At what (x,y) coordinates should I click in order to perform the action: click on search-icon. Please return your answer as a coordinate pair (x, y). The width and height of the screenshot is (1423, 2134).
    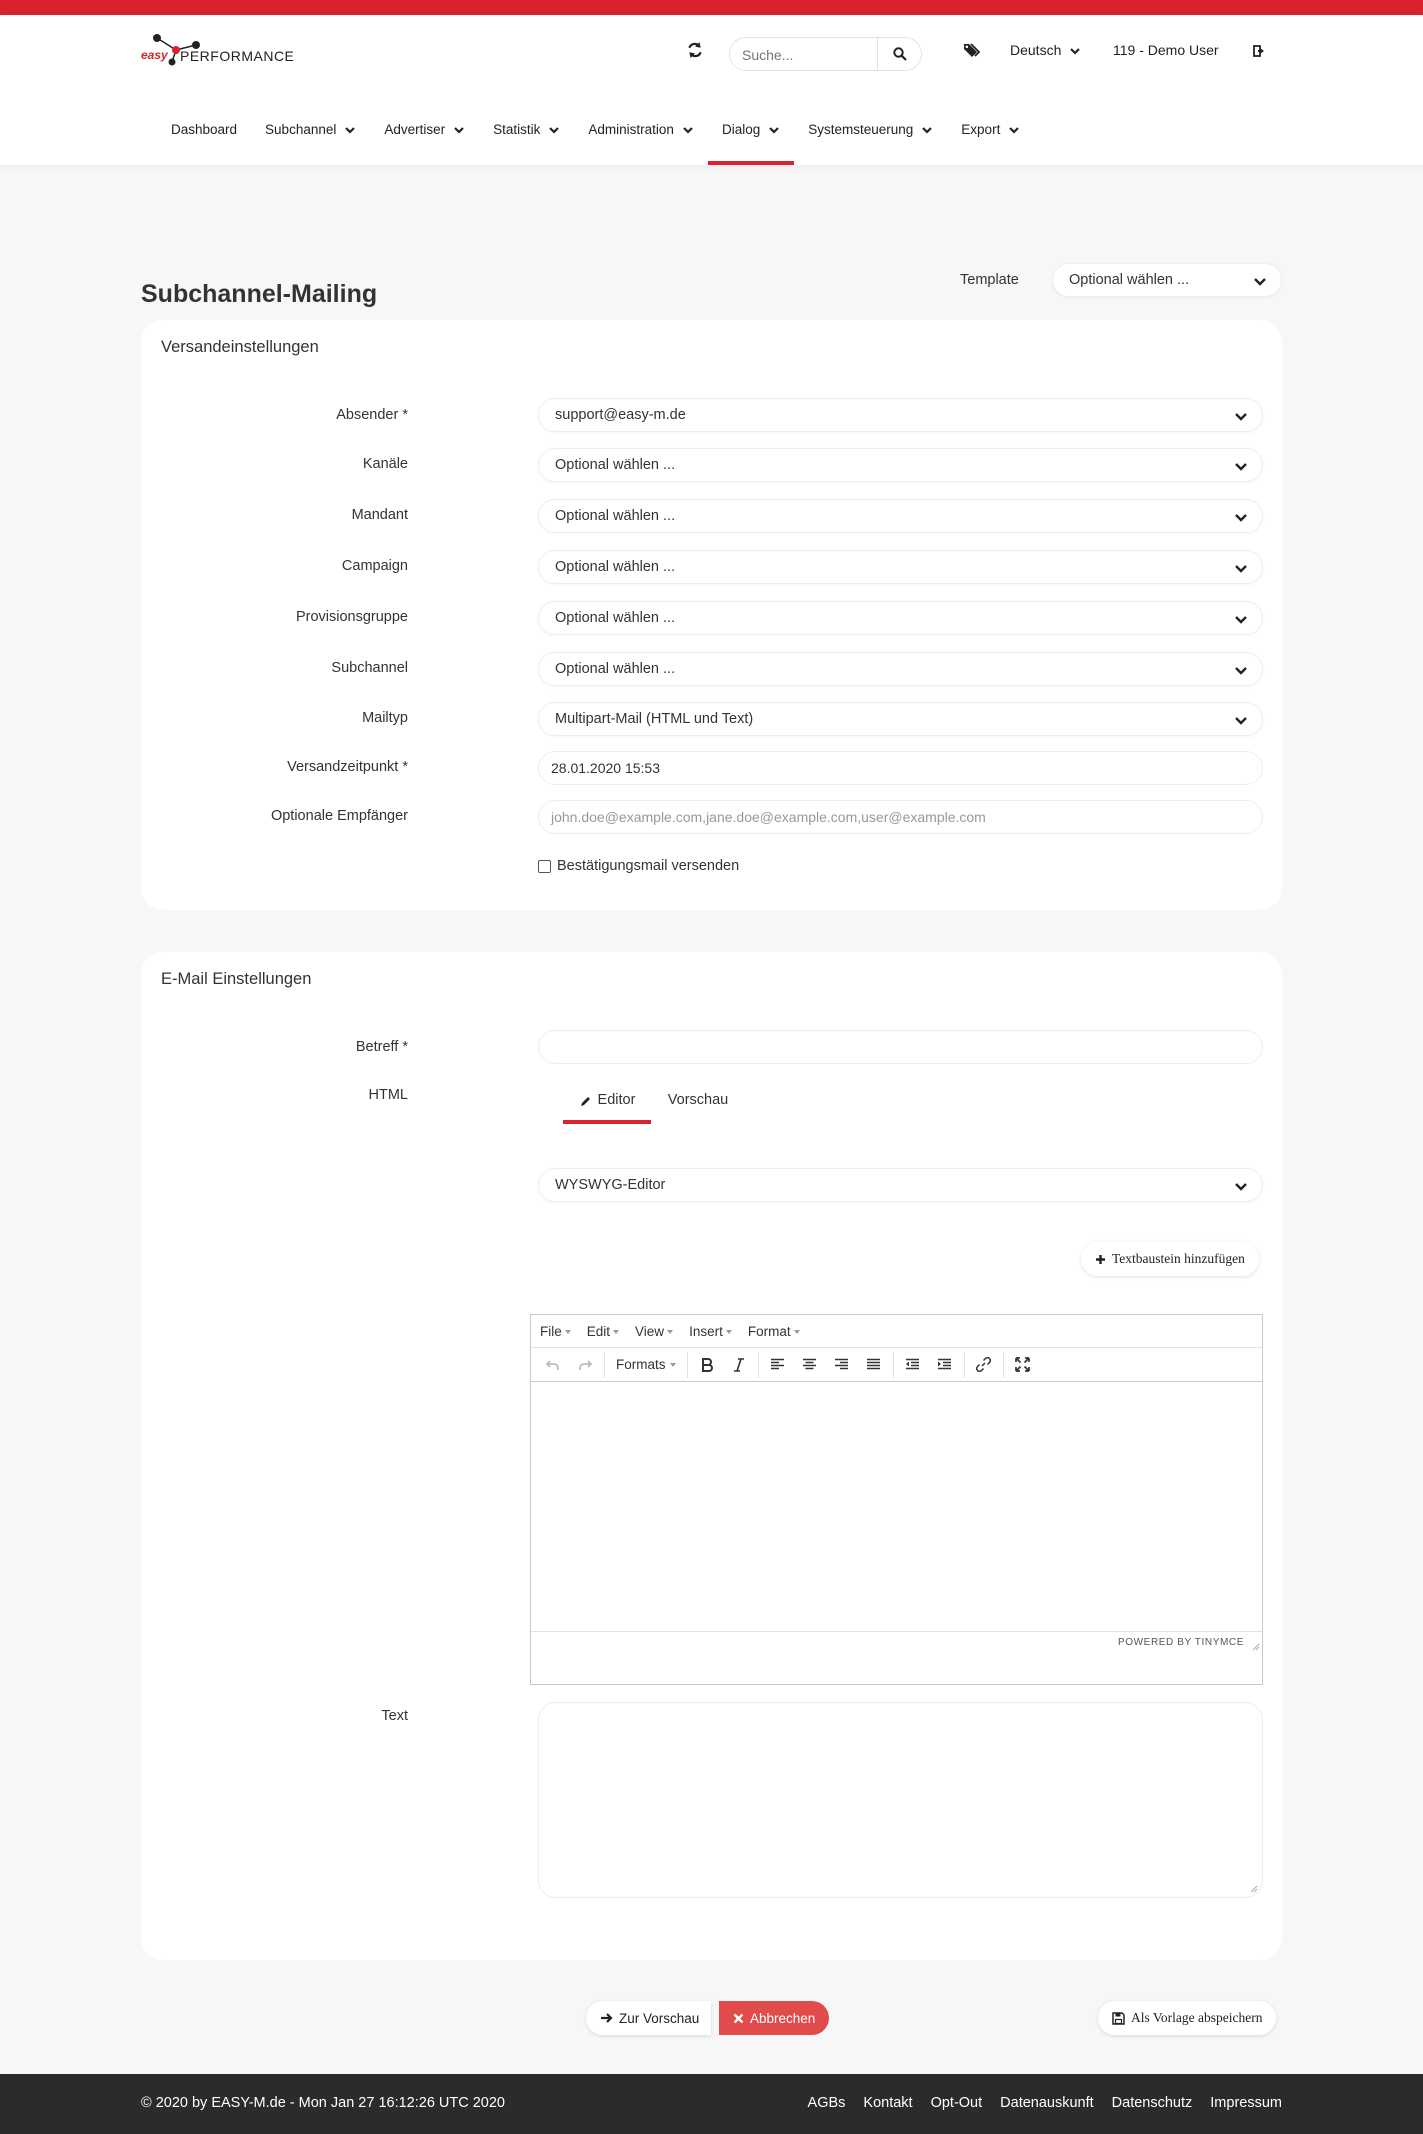
    Looking at the image, I should click on (899, 54).